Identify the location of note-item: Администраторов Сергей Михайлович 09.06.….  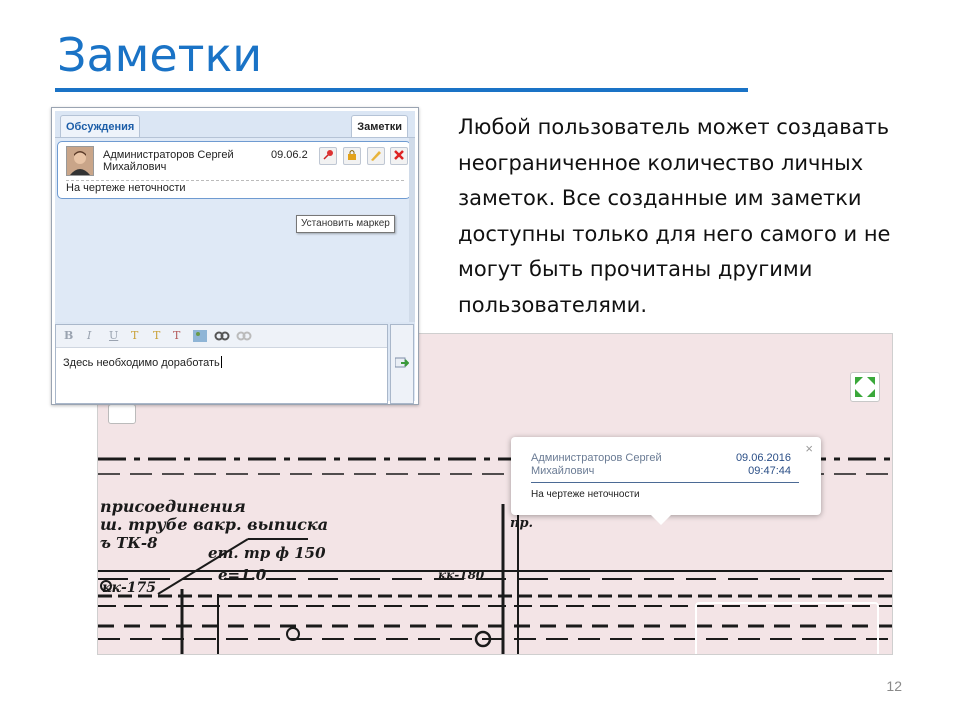
(234, 170).